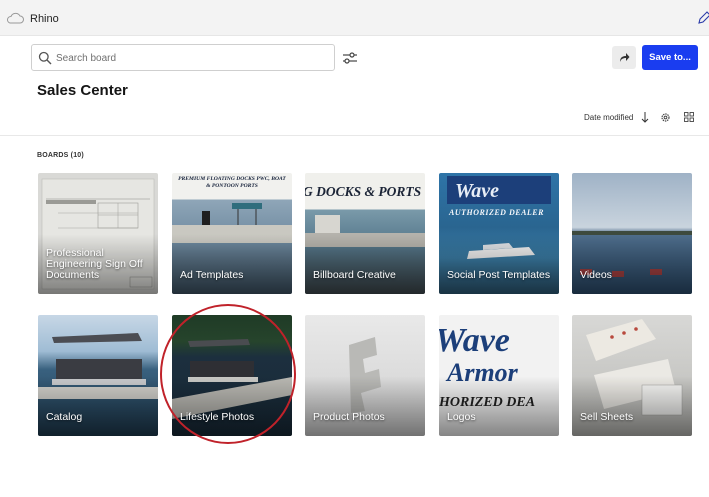 The width and height of the screenshot is (709, 497). What do you see at coordinates (354, 275) in the screenshot?
I see `board-label: Billboard Creative` at bounding box center [354, 275].